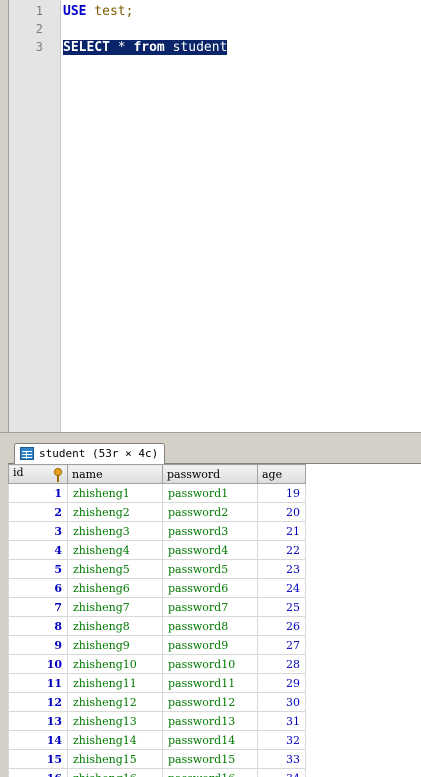  I want to click on cell-id: 1, so click(38, 493).